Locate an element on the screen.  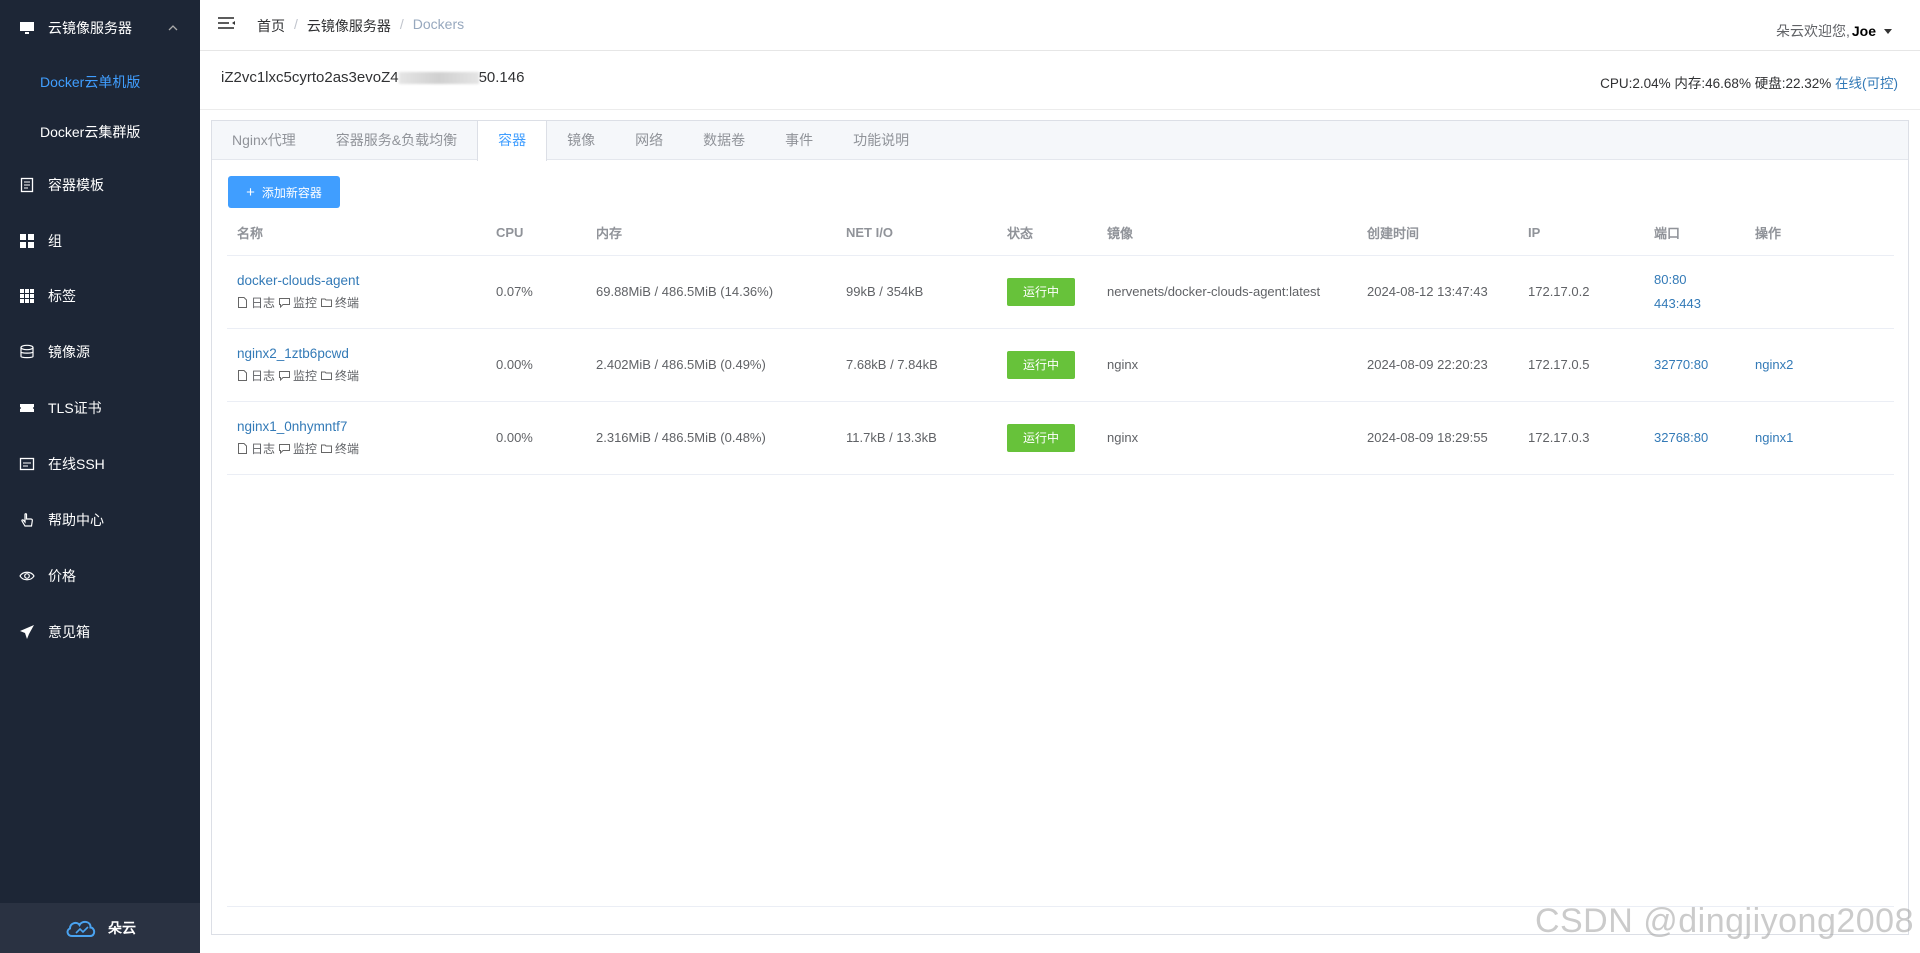
sidebar-item-label: 帮助中心 is located at coordinates (76, 520).